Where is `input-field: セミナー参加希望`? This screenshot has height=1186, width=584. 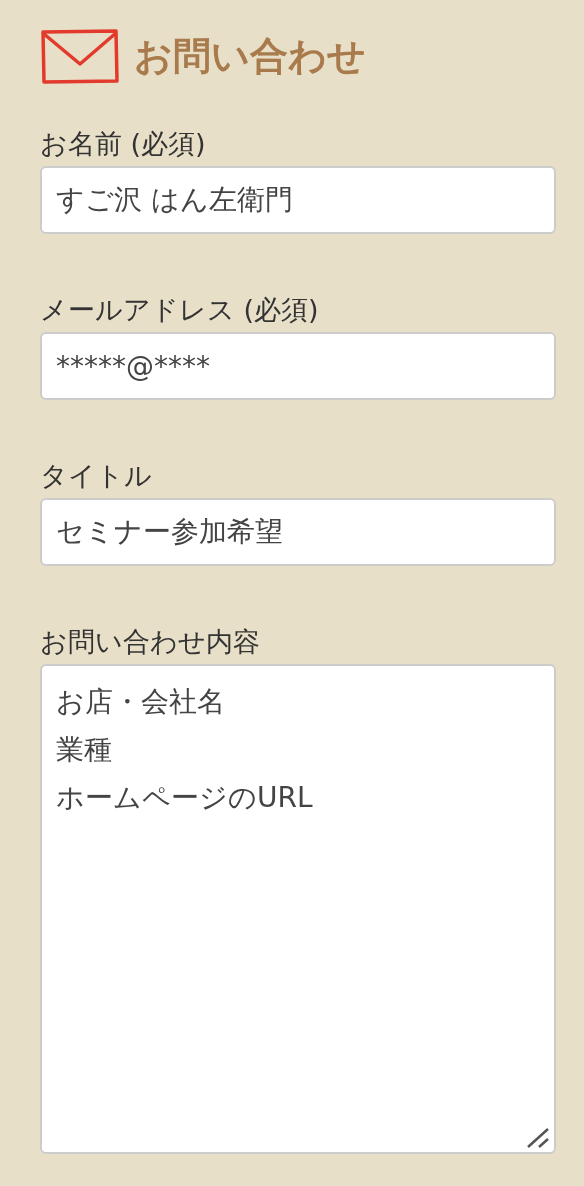
input-field: セミナー参加希望 is located at coordinates (298, 532).